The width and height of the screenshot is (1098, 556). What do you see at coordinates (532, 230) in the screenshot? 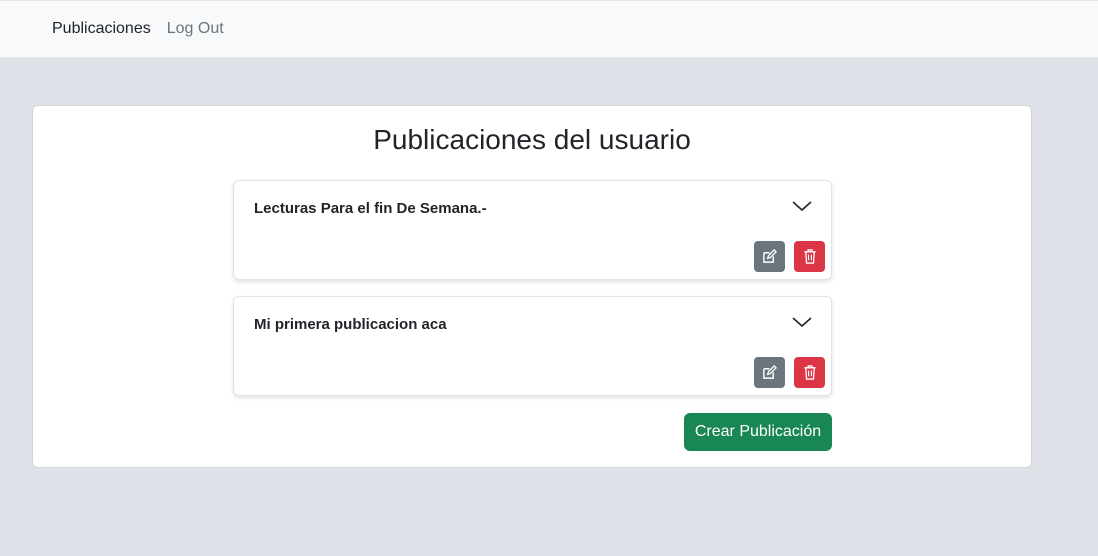
I see `post-item: Lecturas Para el fin De Semana.-` at bounding box center [532, 230].